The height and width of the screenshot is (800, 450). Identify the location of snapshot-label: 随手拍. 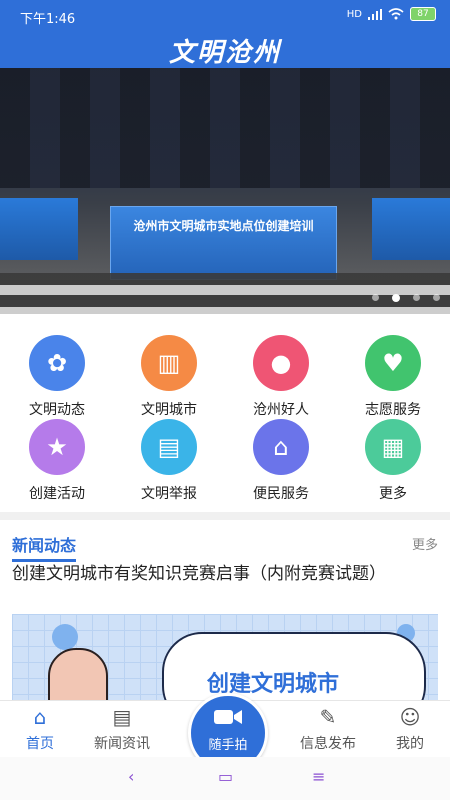
(228, 745).